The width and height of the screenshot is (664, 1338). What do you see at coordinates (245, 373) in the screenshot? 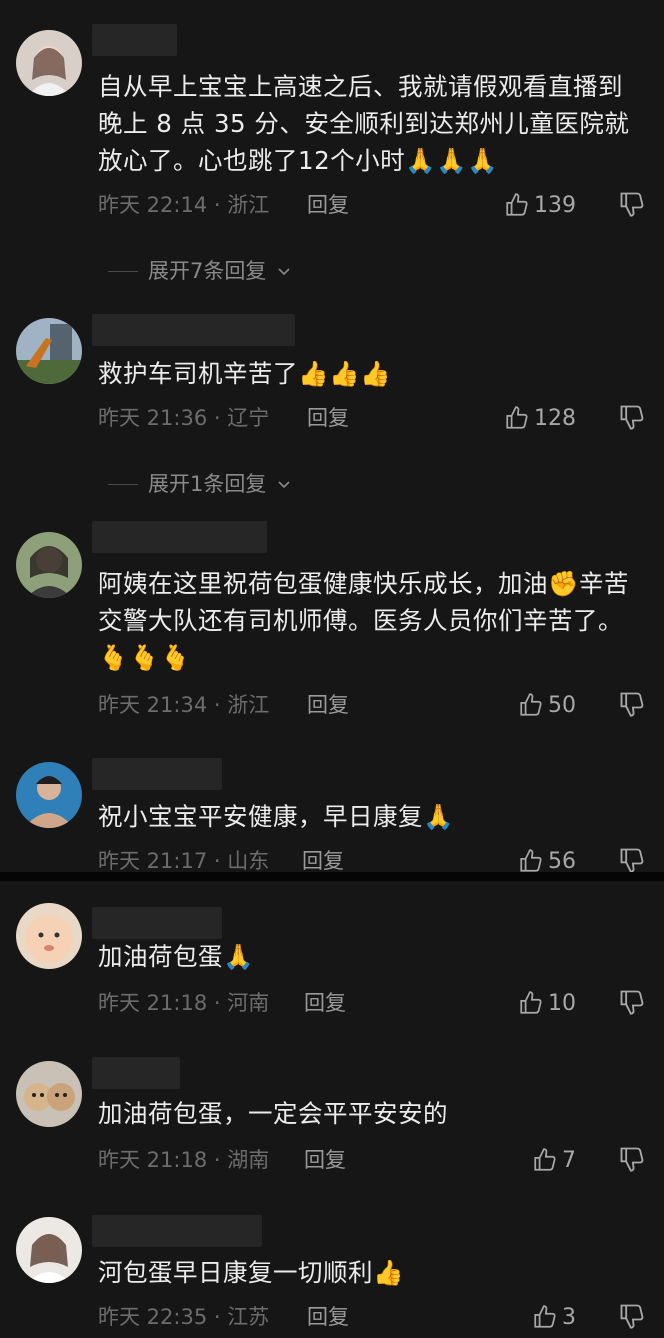
I see `comment-text: 救护车司机辛苦了👍👍👍` at bounding box center [245, 373].